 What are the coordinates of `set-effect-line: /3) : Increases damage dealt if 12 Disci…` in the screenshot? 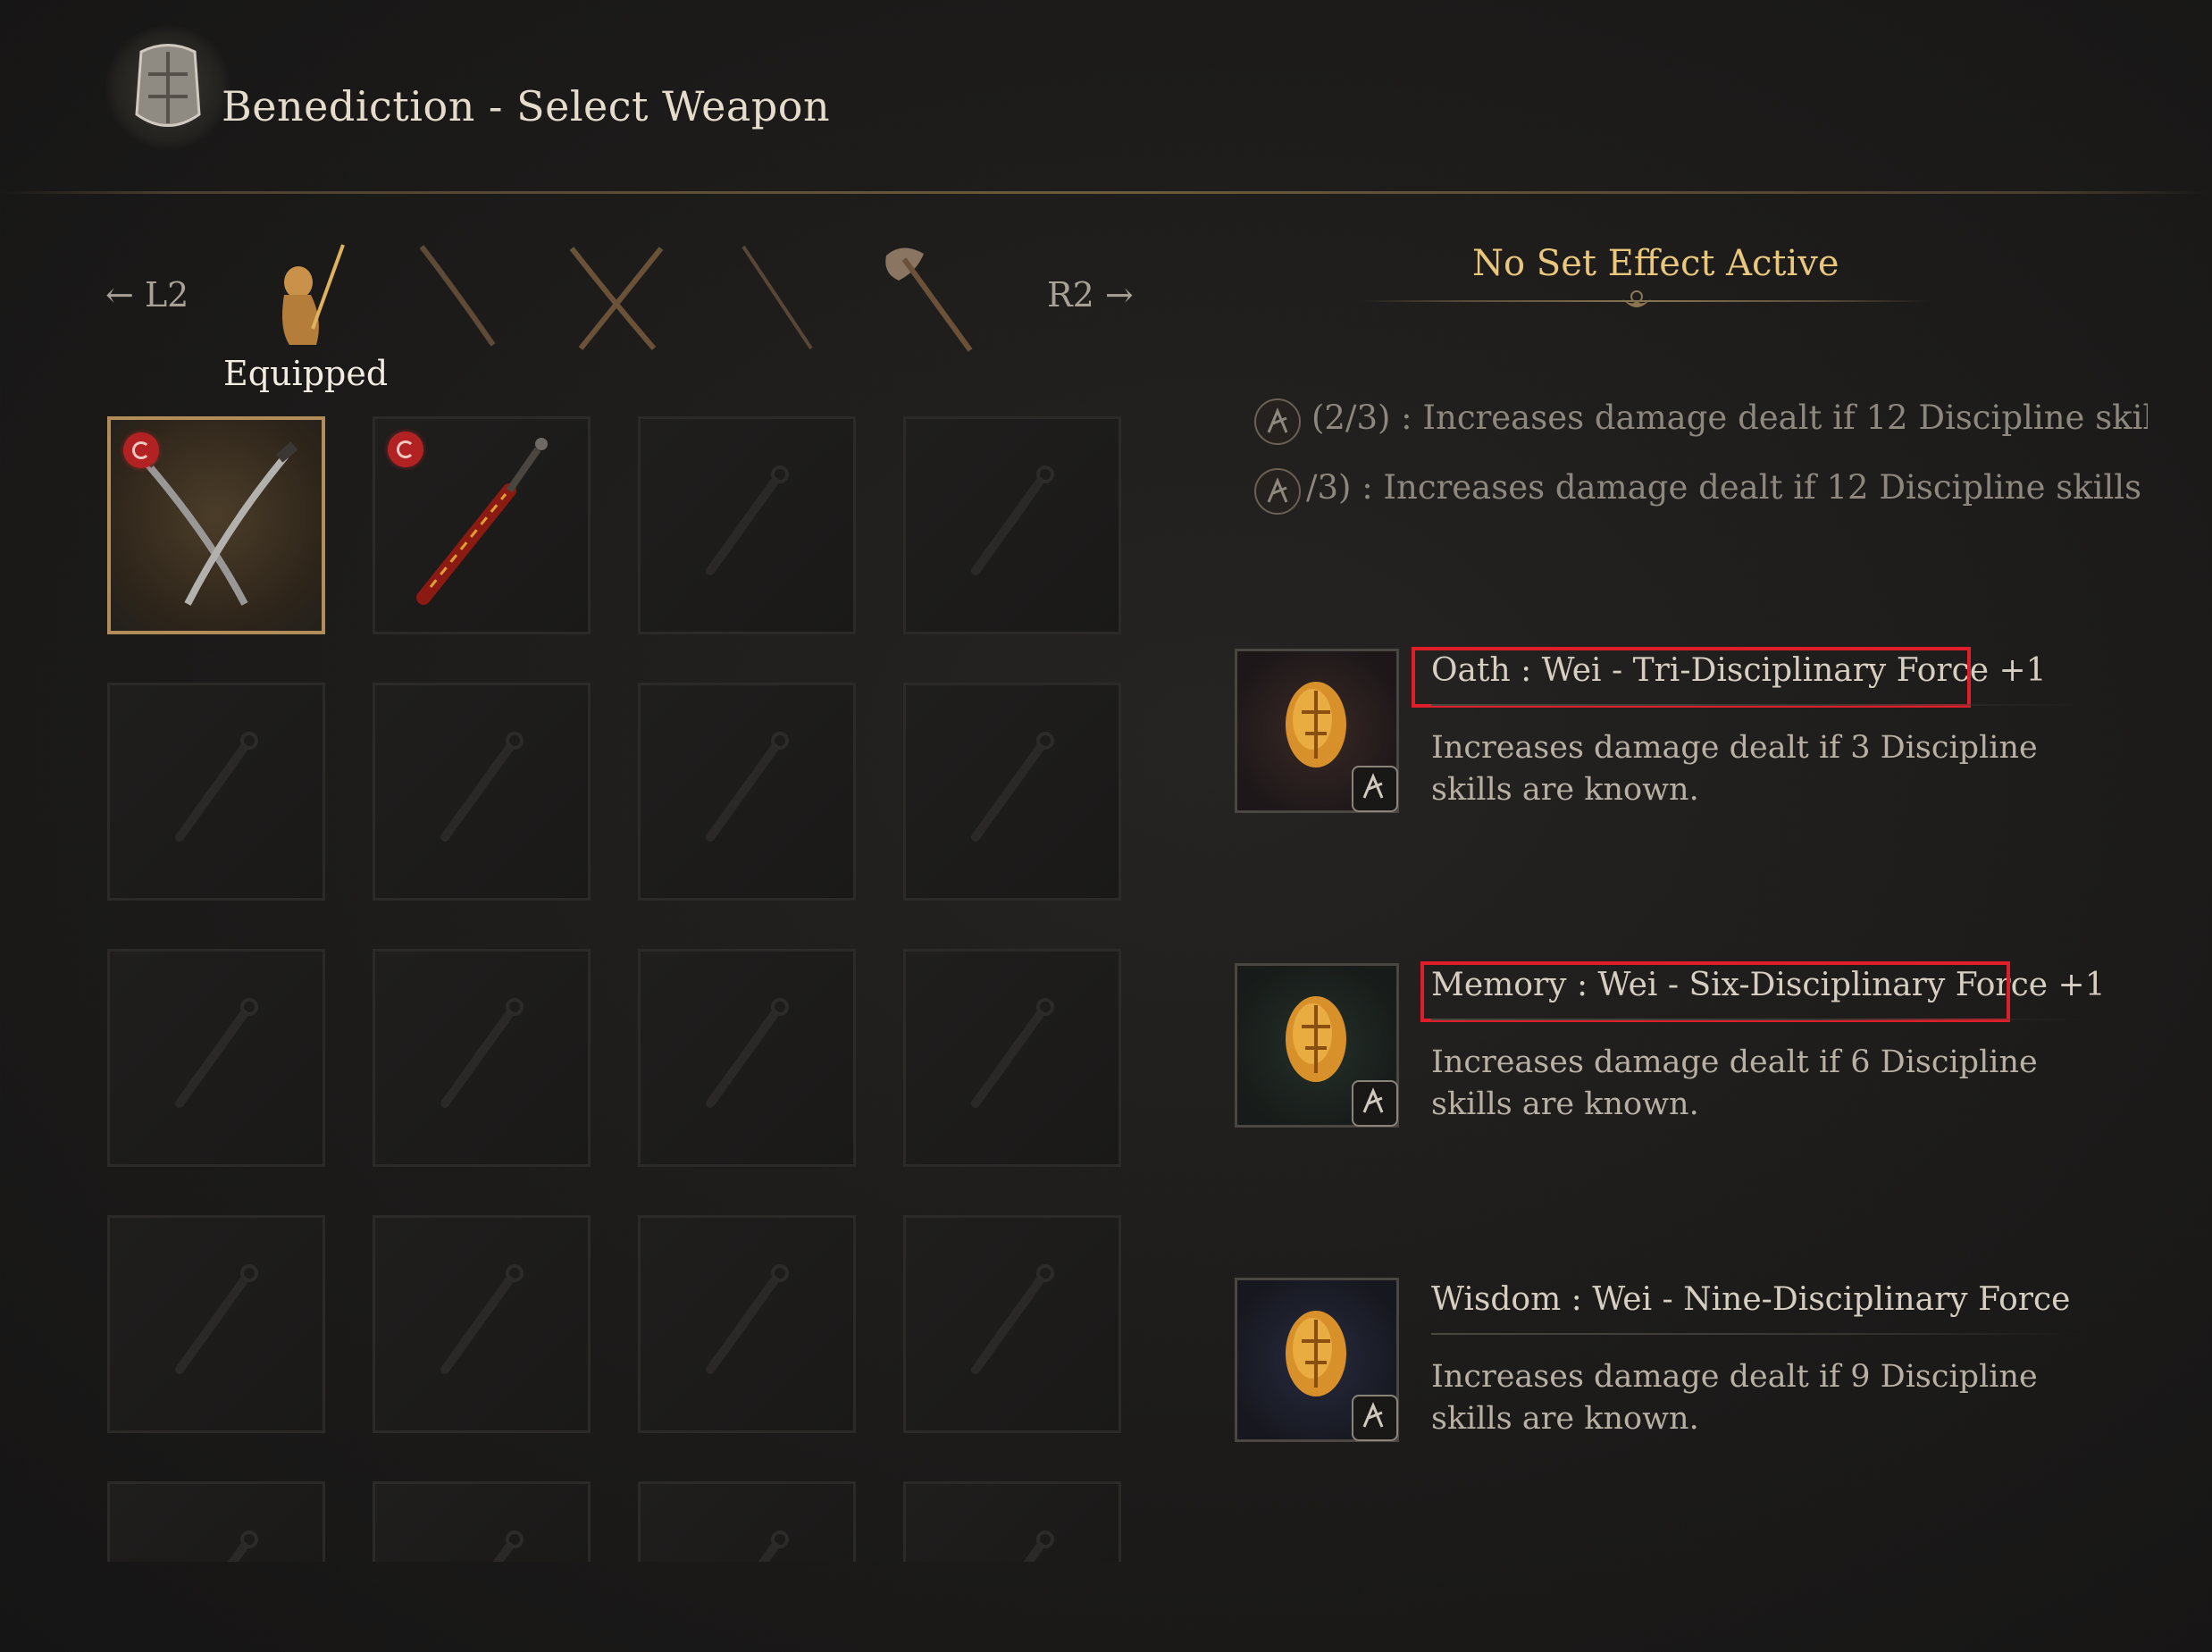 It's located at (1727, 487).